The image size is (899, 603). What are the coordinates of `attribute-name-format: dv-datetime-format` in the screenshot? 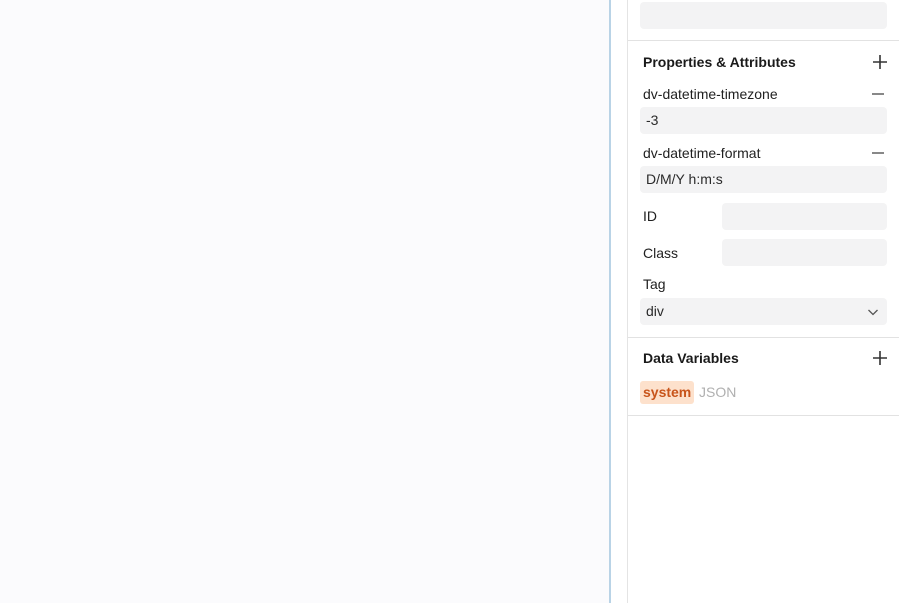 It's located at (702, 153).